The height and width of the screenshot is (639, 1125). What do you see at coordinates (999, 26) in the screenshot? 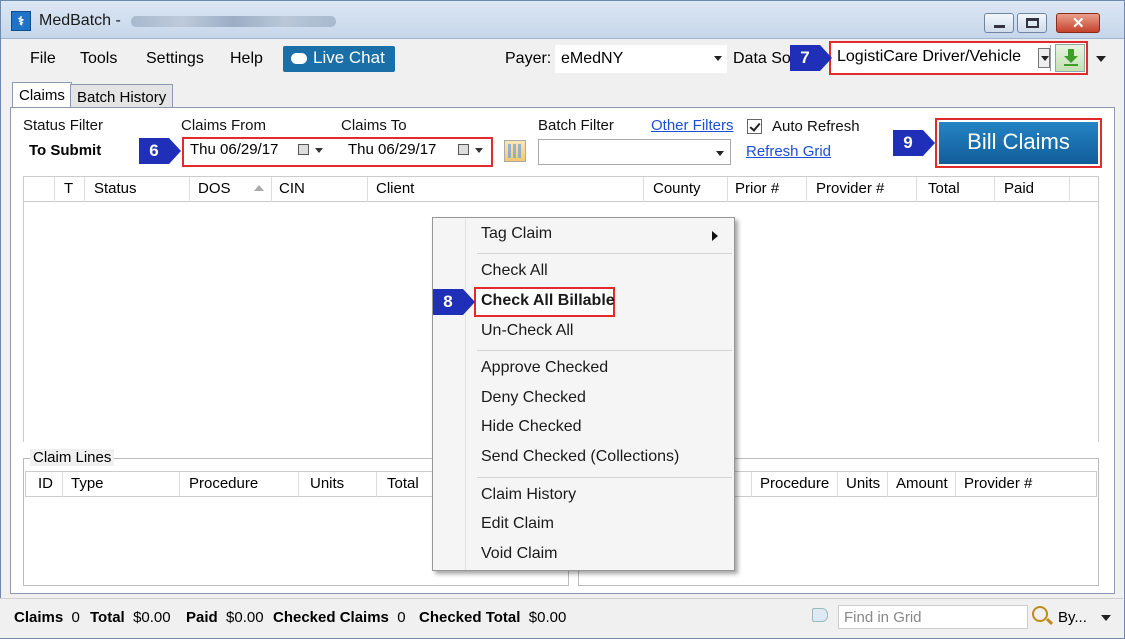
I see `minimize-icon` at bounding box center [999, 26].